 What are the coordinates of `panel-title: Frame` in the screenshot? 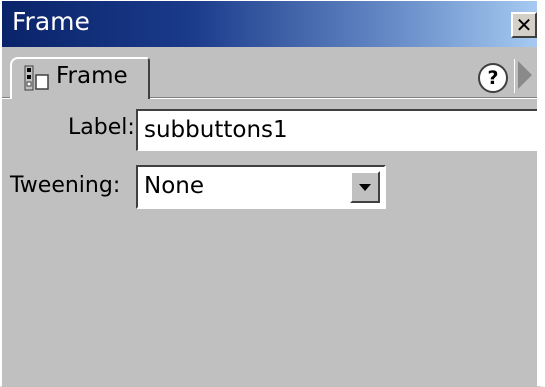 It's located at (51, 21).